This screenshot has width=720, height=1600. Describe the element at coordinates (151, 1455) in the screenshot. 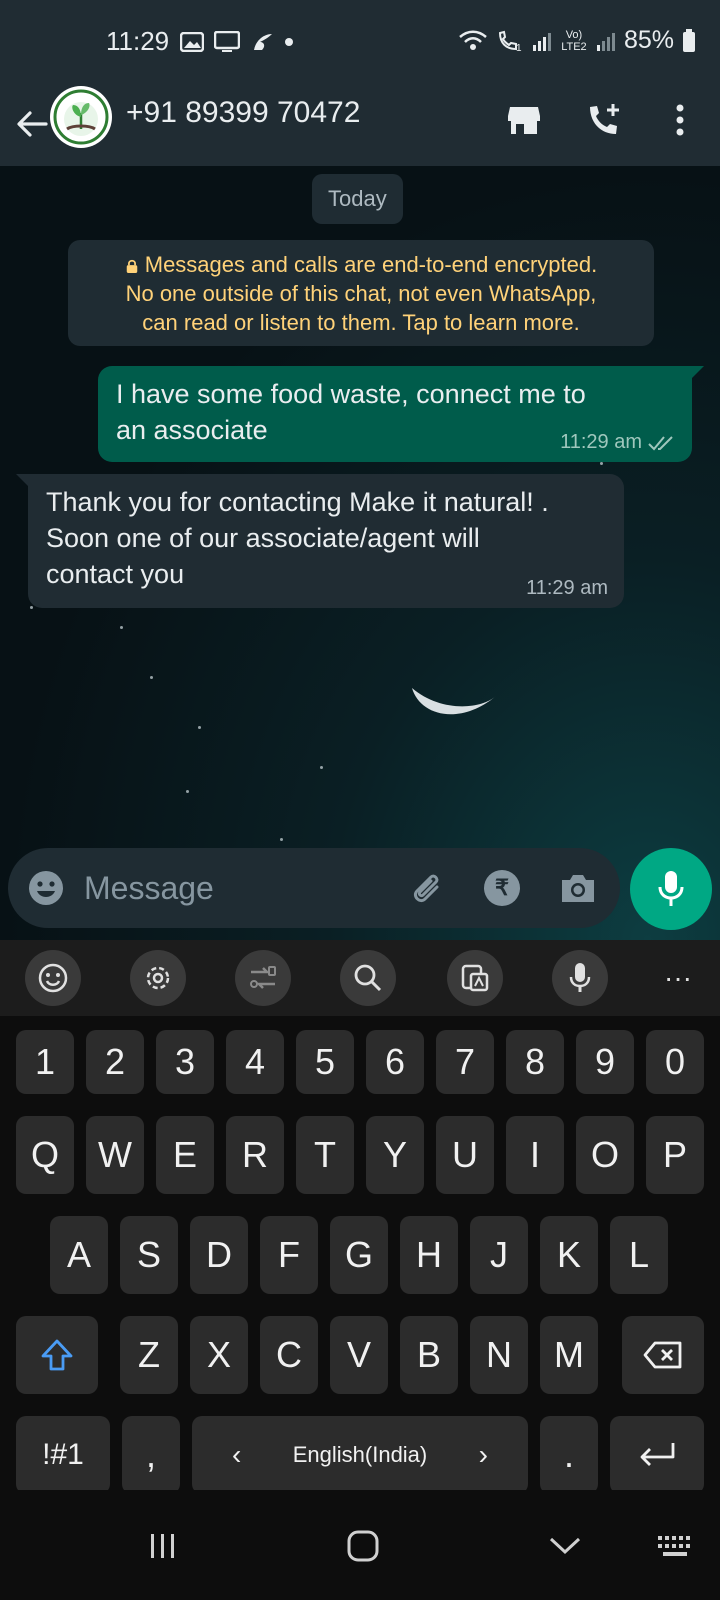

I see `comma-key: ,` at that location.